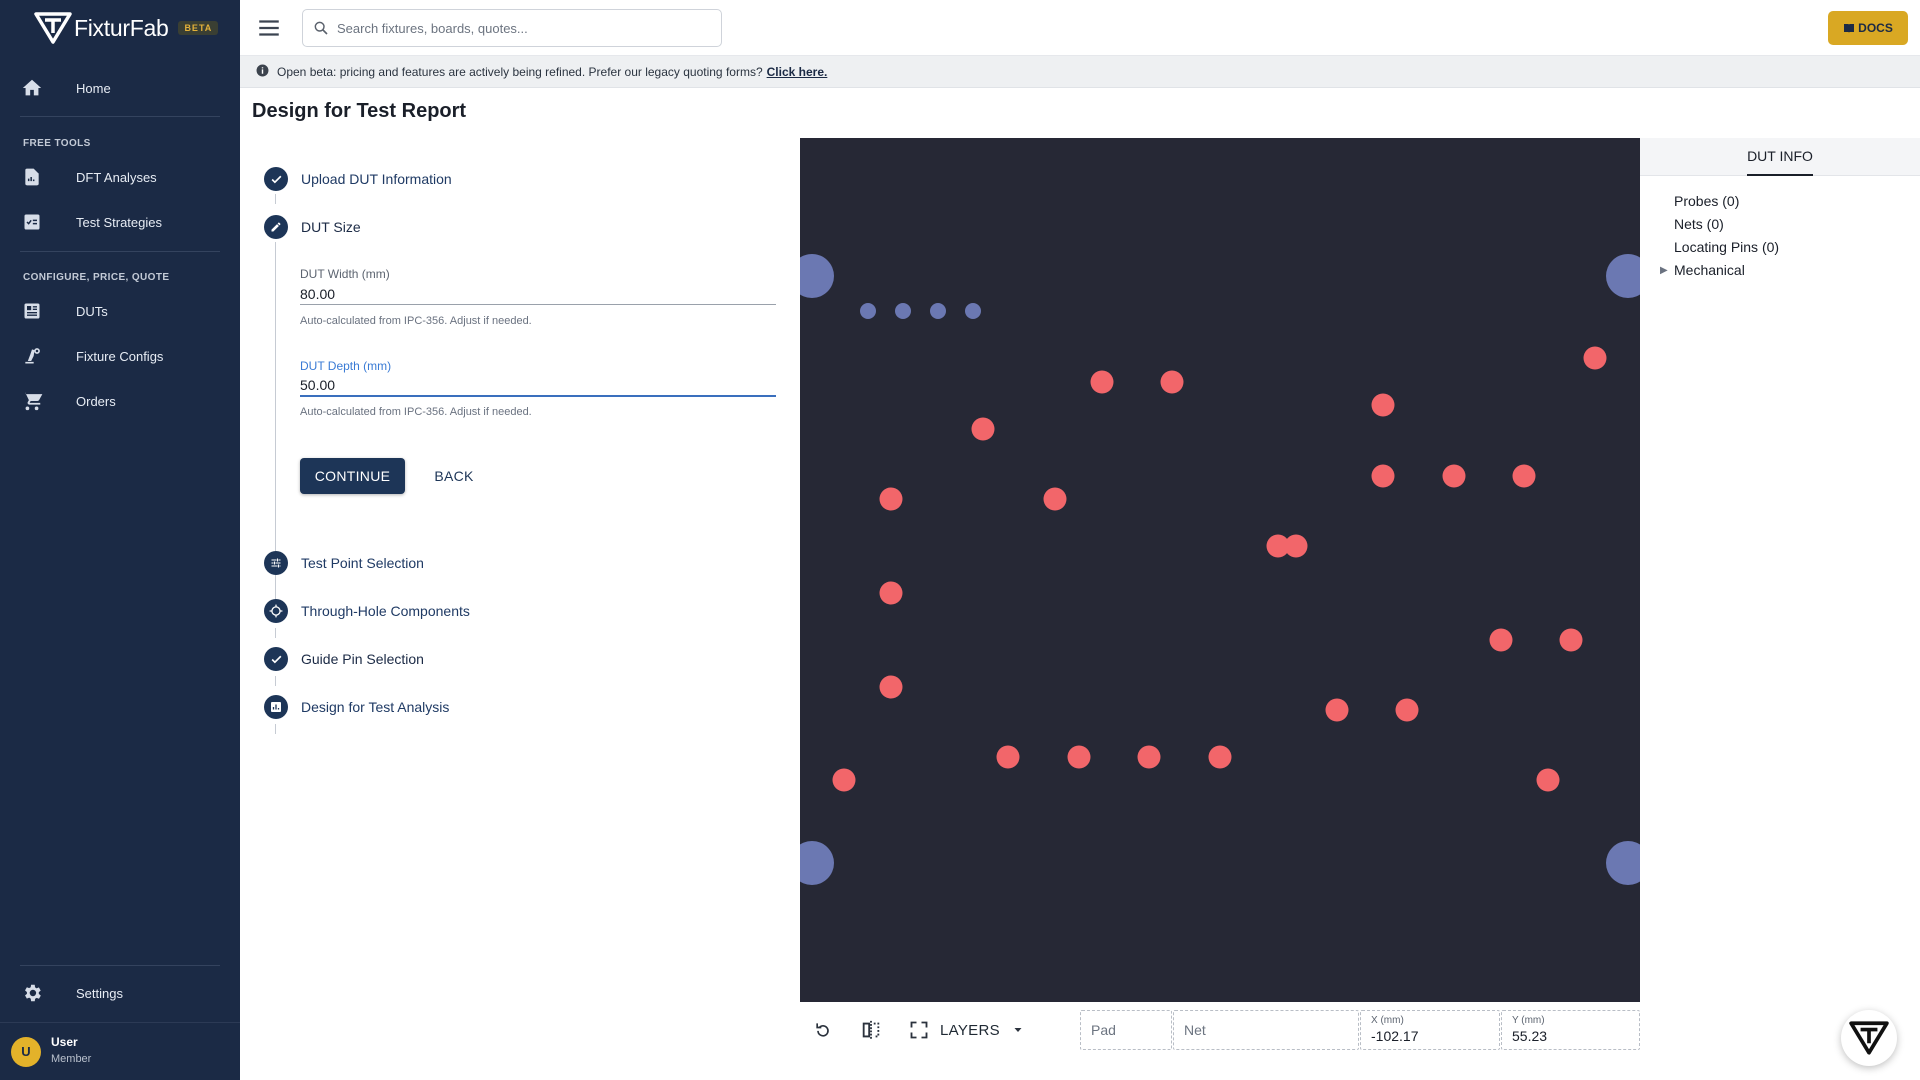 The height and width of the screenshot is (1080, 1920). I want to click on sidebar-item-home: Home, so click(120, 88).